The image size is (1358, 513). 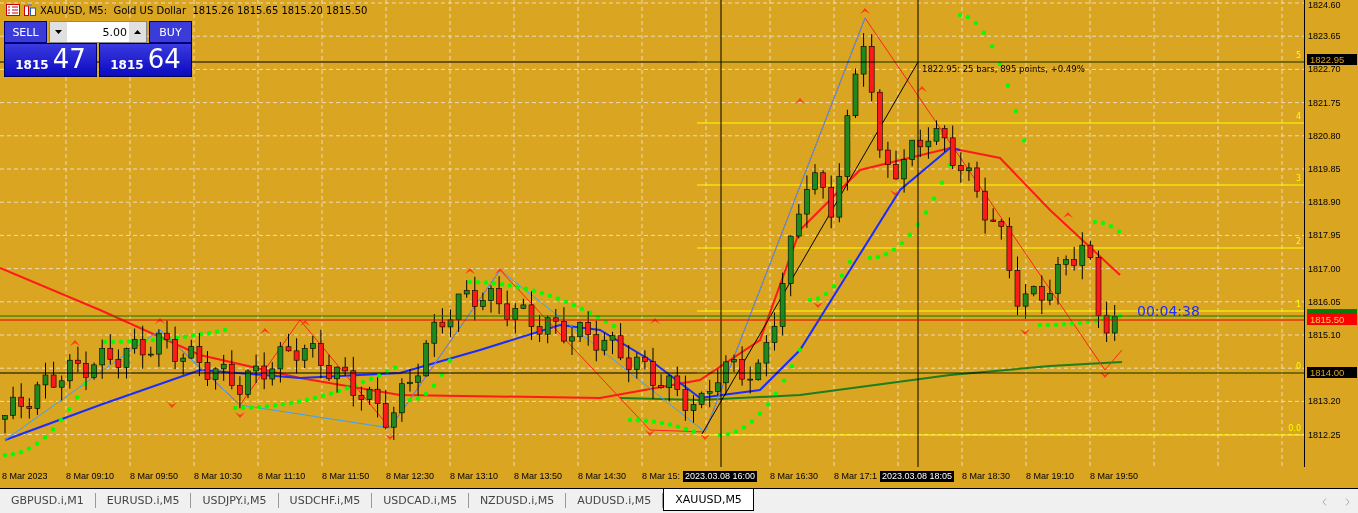 What do you see at coordinates (1324, 203) in the screenshot?
I see `price-axis-label: 1818.90` at bounding box center [1324, 203].